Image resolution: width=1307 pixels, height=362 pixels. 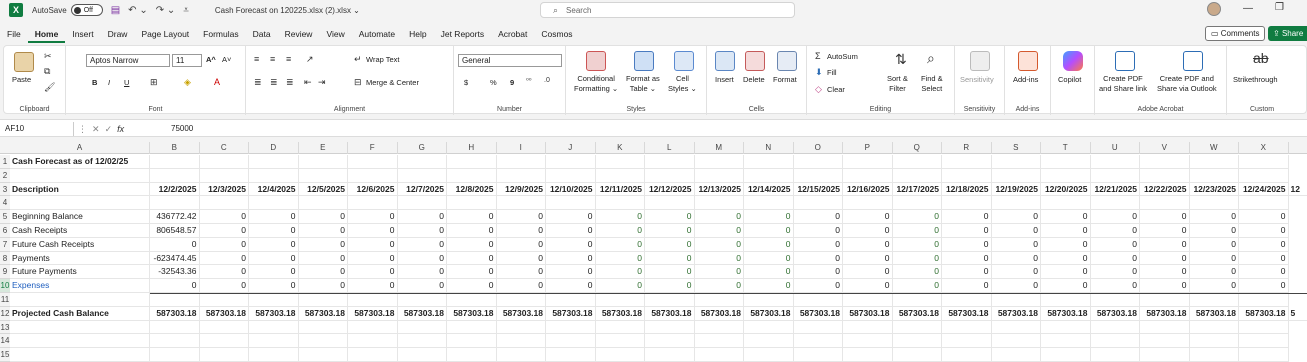 What do you see at coordinates (1123, 84) in the screenshot?
I see `create-pdf-share-link-button: Create PDF and Share link` at bounding box center [1123, 84].